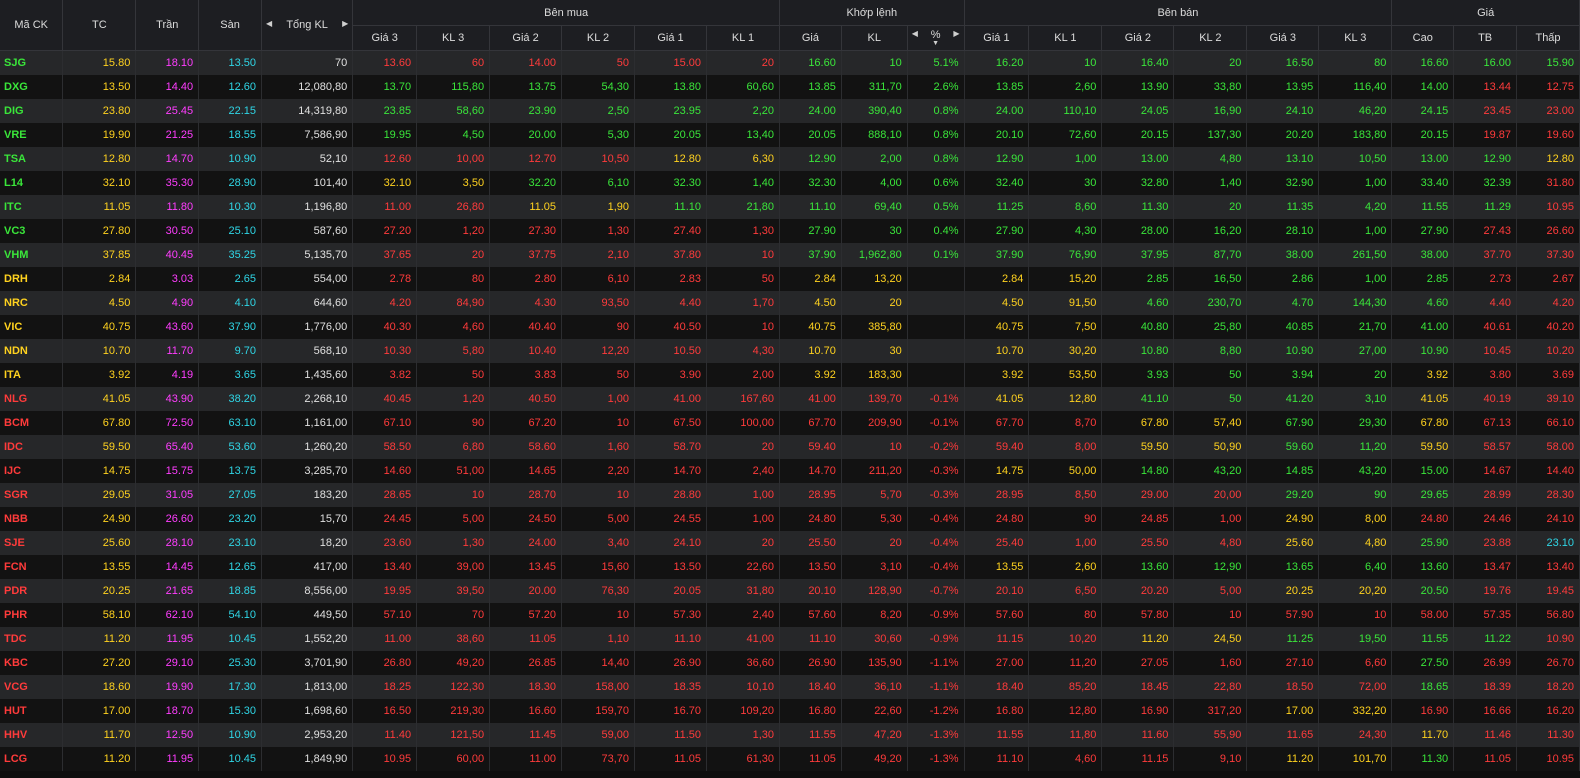 This screenshot has width=1580, height=778. I want to click on cell-symbol: KBC, so click(32, 662).